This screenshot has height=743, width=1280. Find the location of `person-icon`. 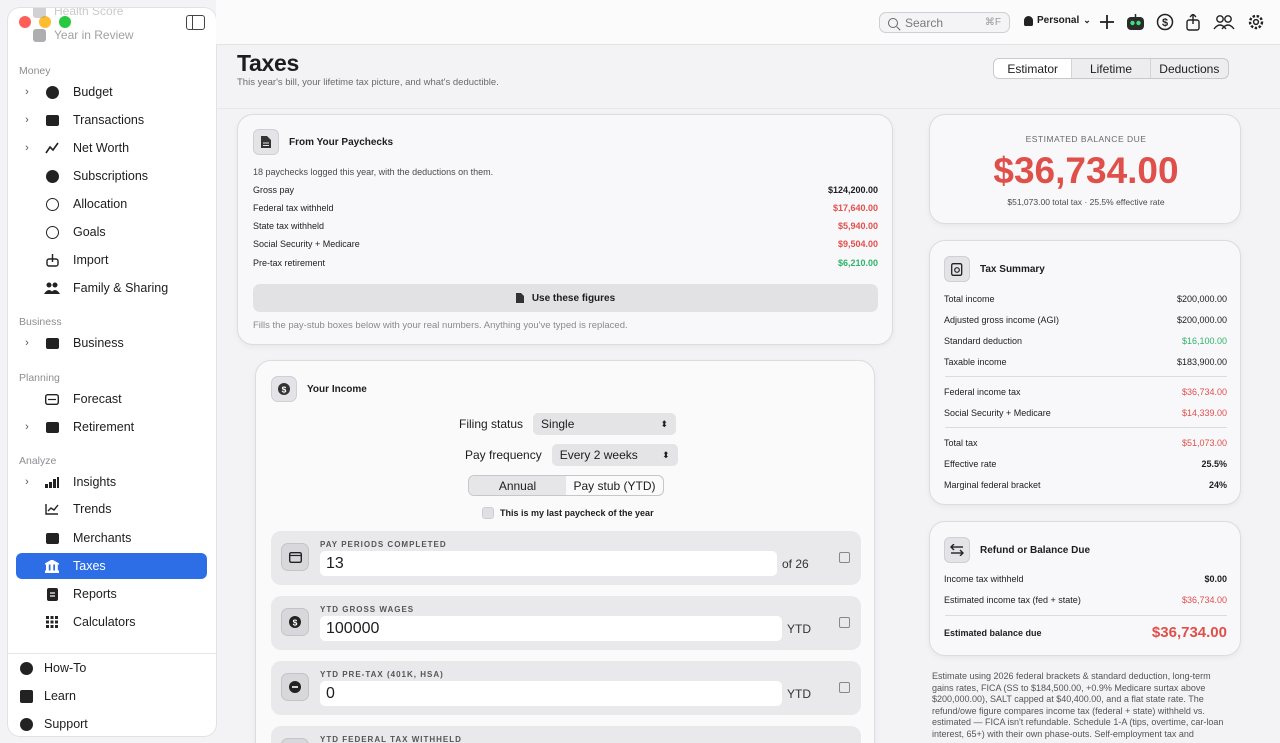

person-icon is located at coordinates (1028, 20).